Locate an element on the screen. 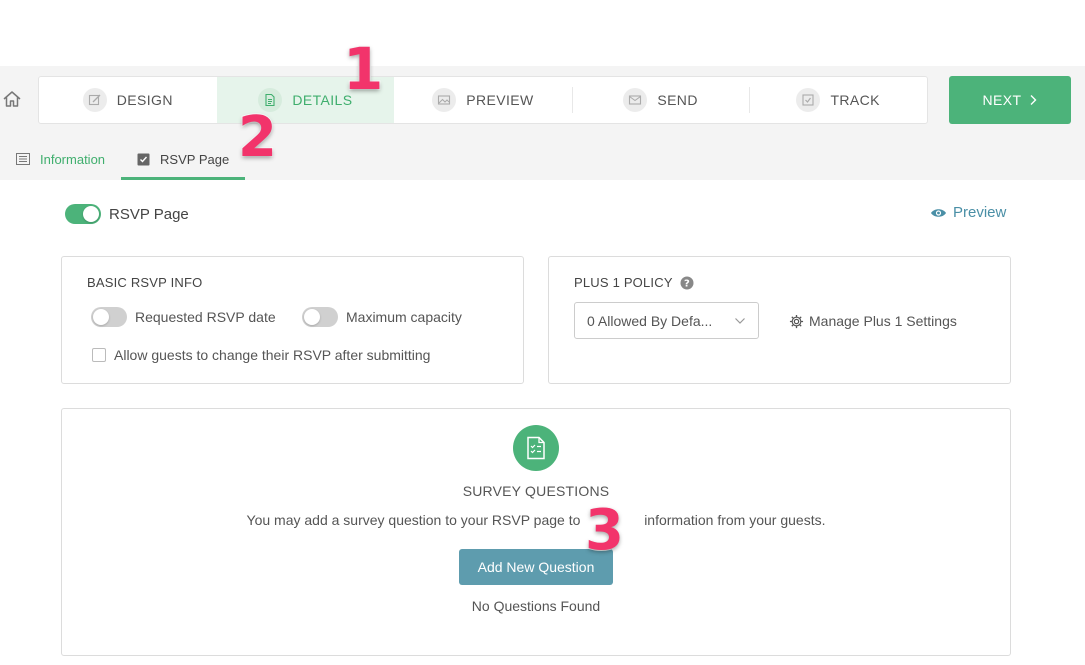 This screenshot has width=1085, height=665. manage-plus-one-settings-label: Manage Plus 1 Settings is located at coordinates (883, 321).